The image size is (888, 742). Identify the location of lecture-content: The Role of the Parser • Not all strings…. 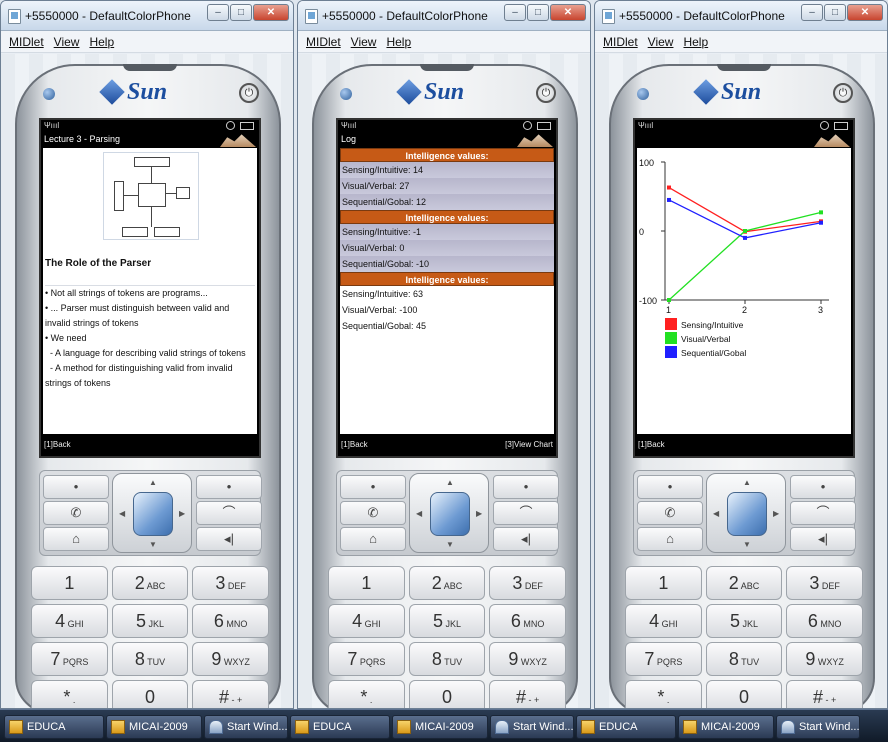
(150, 291).